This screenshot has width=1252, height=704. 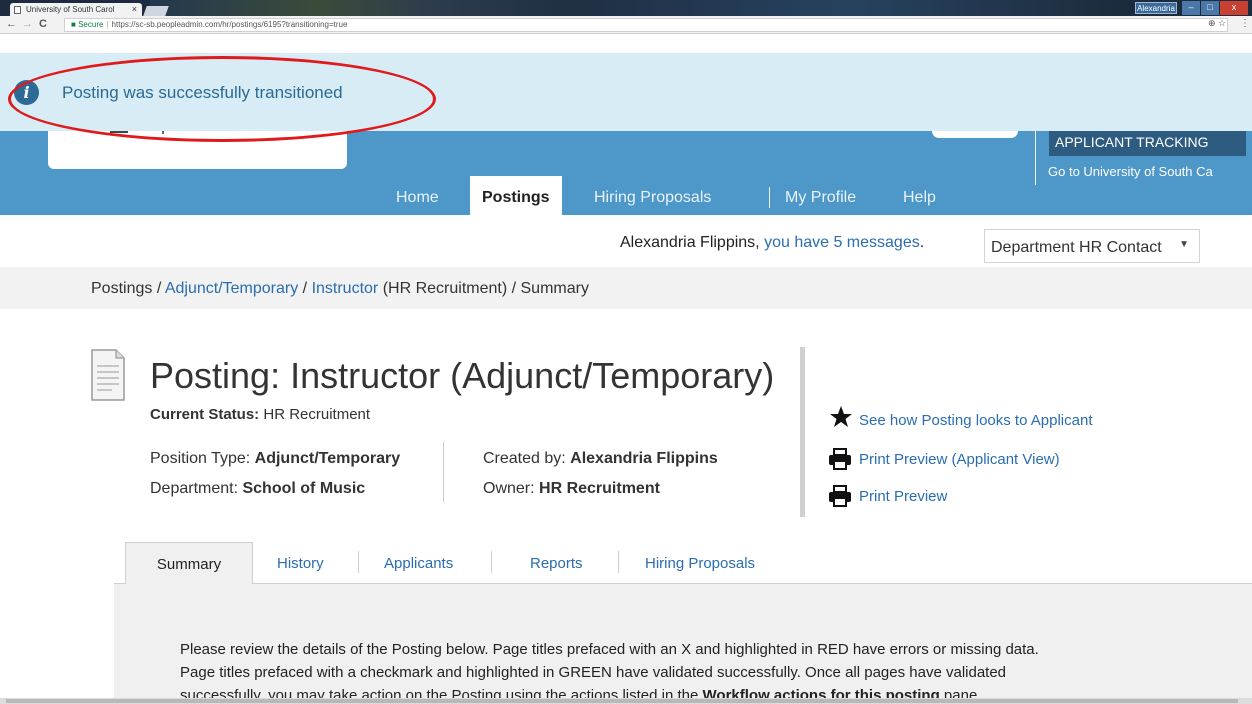 I want to click on menu-icon: ⋮, so click(x=1245, y=23).